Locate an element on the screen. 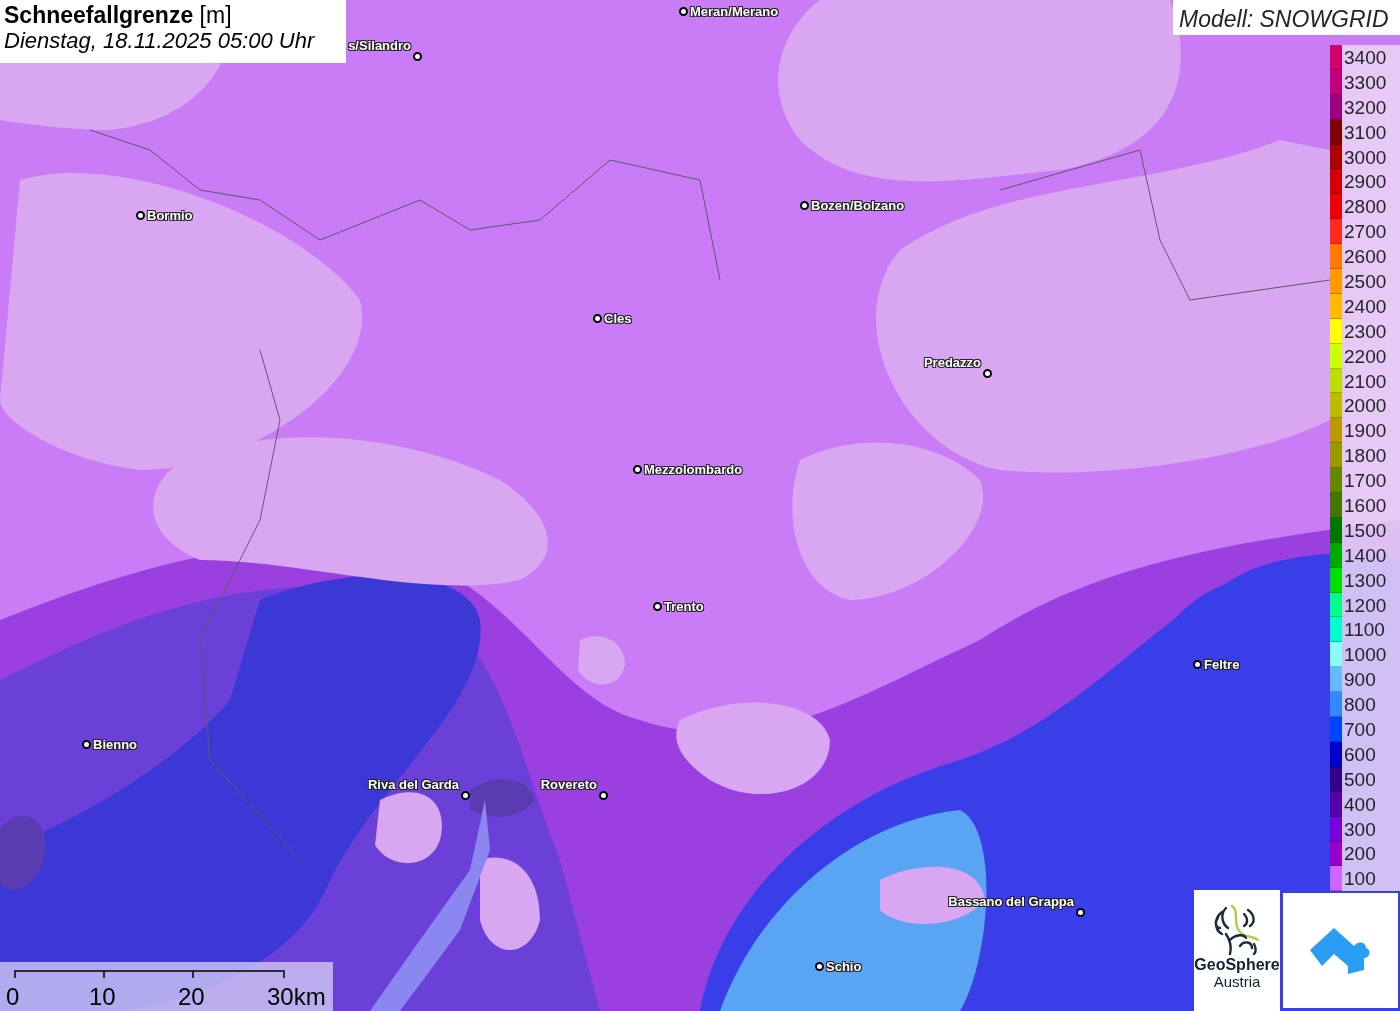 The width and height of the screenshot is (1400, 1011). scale-label: 0 is located at coordinates (13, 996).